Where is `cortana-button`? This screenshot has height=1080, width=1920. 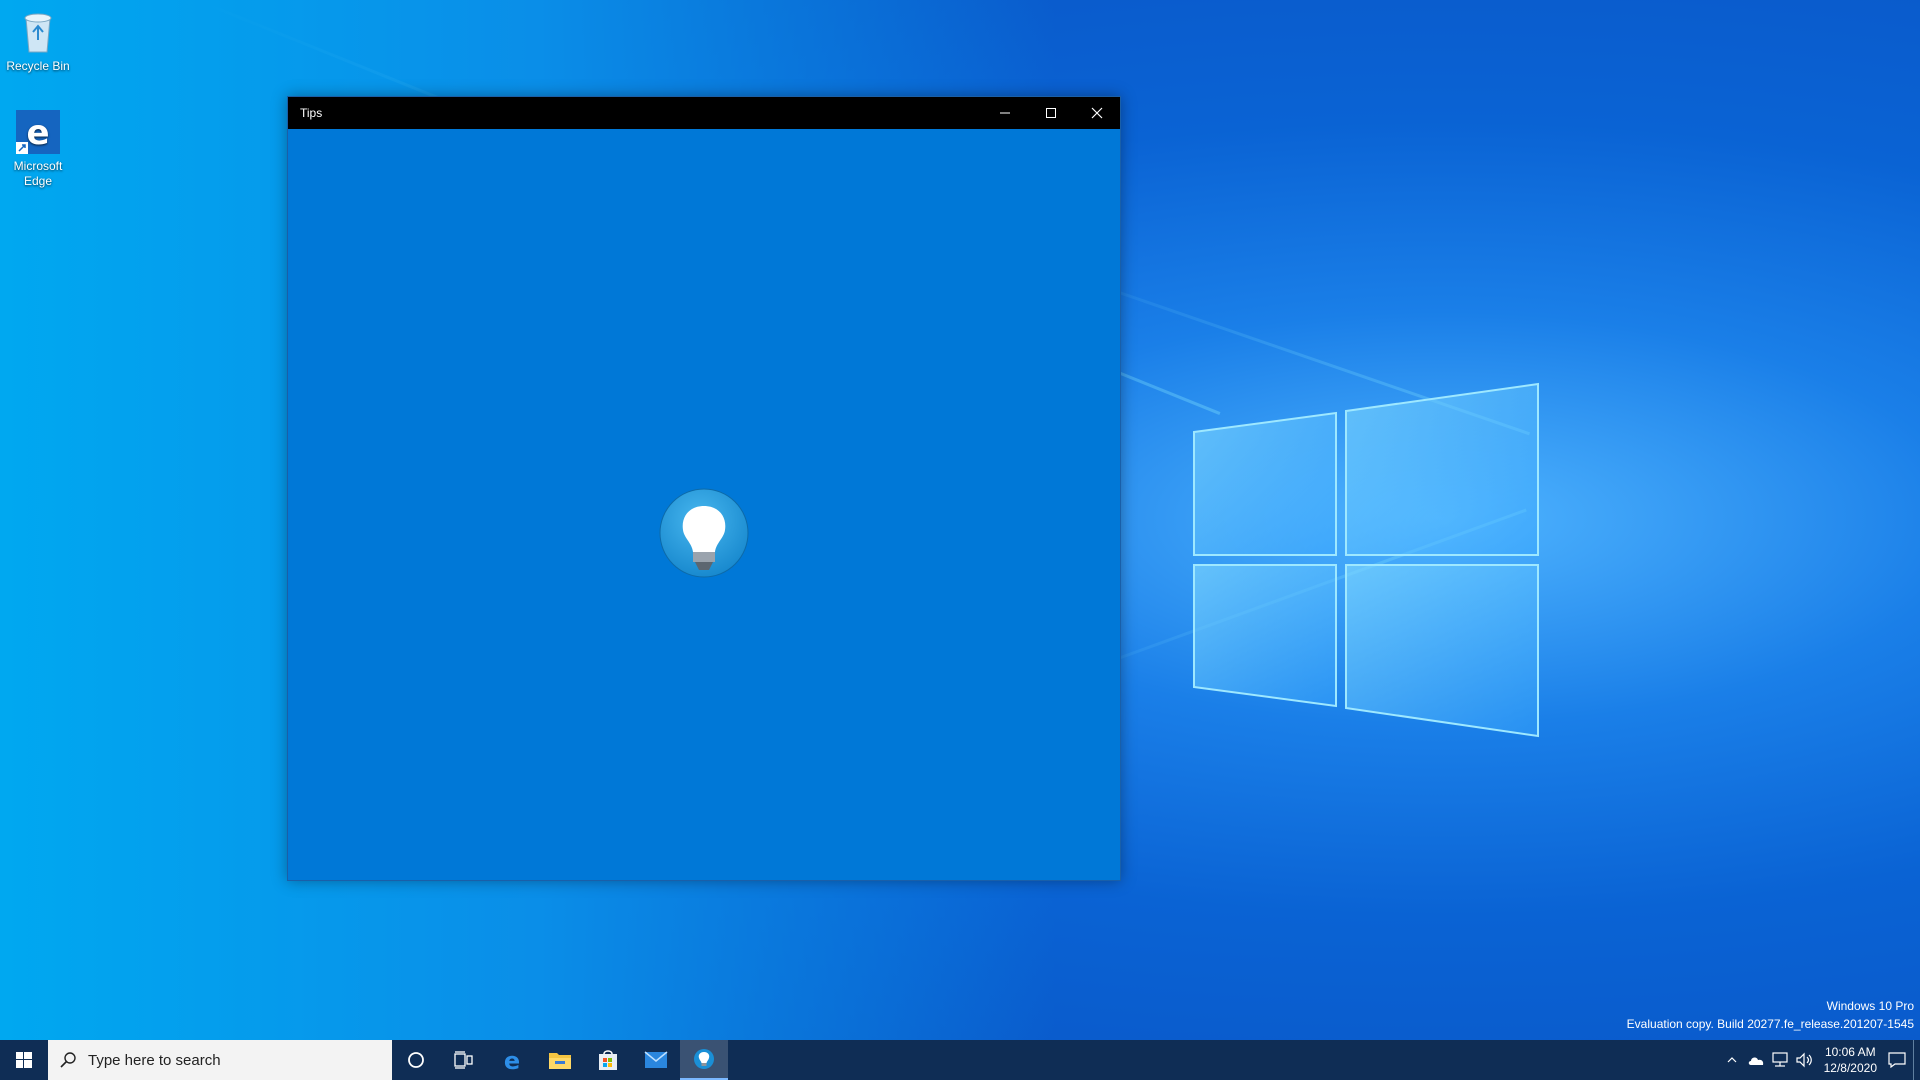 cortana-button is located at coordinates (416, 1060).